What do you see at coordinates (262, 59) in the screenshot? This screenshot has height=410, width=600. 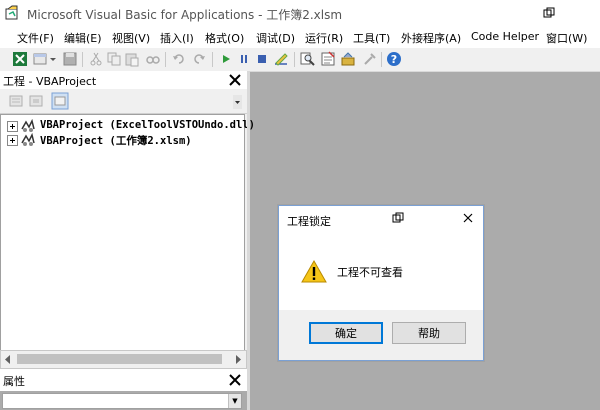 I see `reset-icon` at bounding box center [262, 59].